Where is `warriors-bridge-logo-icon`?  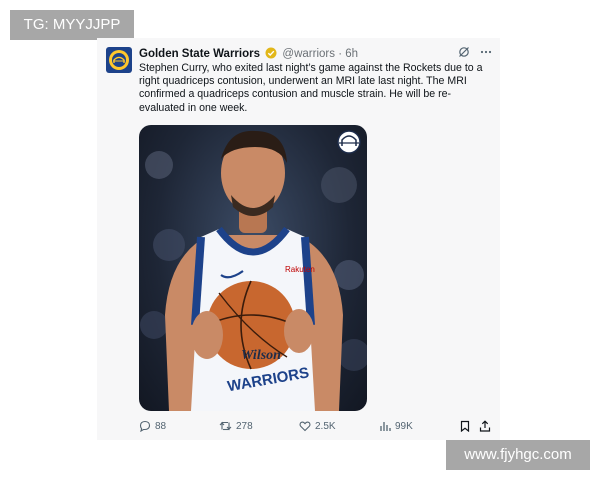
warriors-bridge-logo-icon is located at coordinates (349, 142).